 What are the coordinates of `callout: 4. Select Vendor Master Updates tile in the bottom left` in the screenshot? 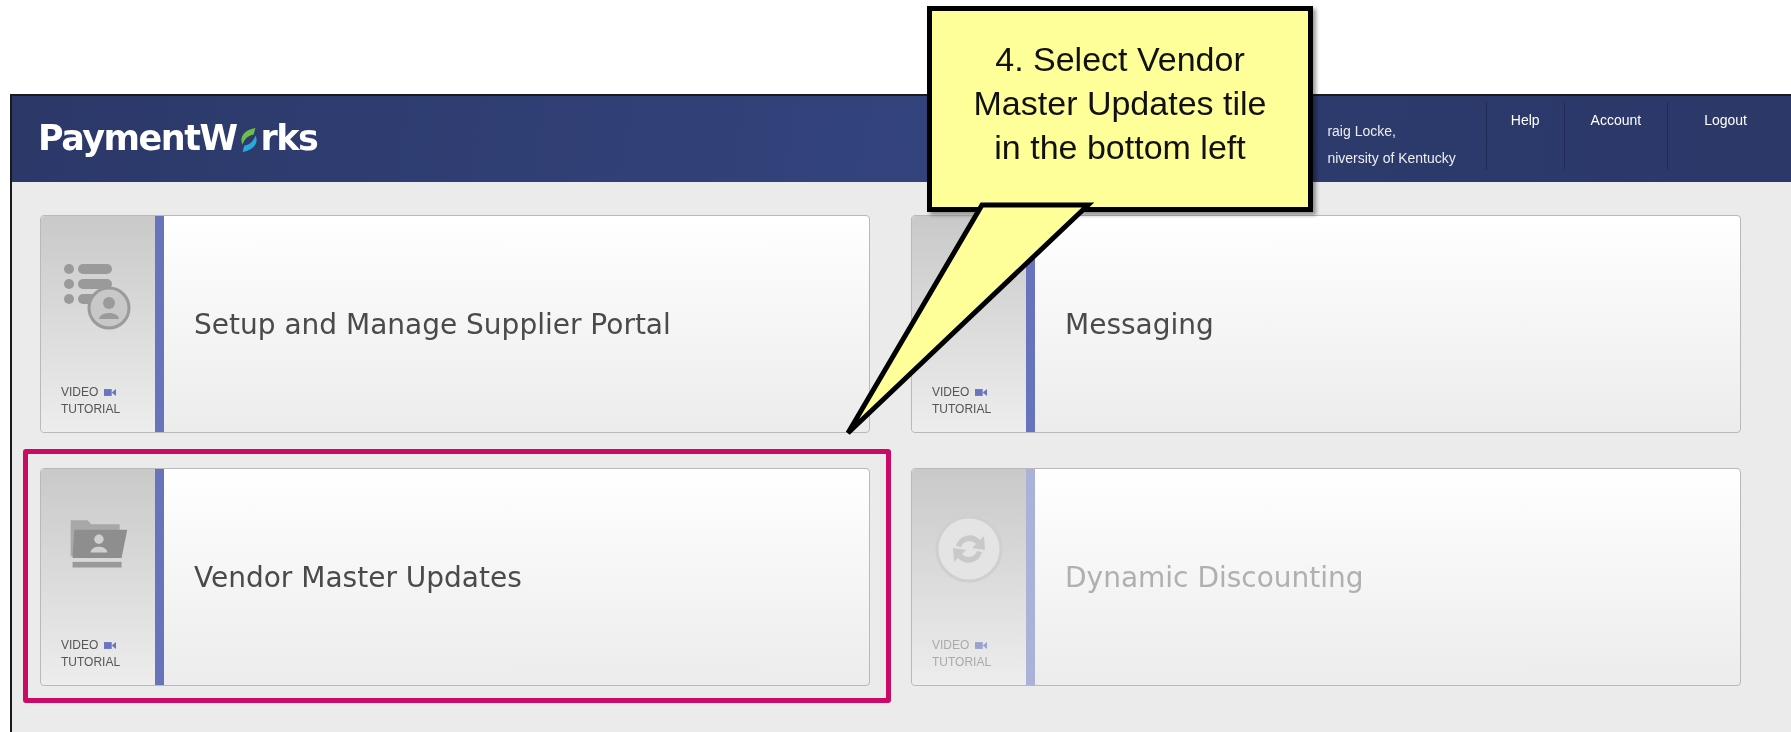 It's located at (1120, 109).